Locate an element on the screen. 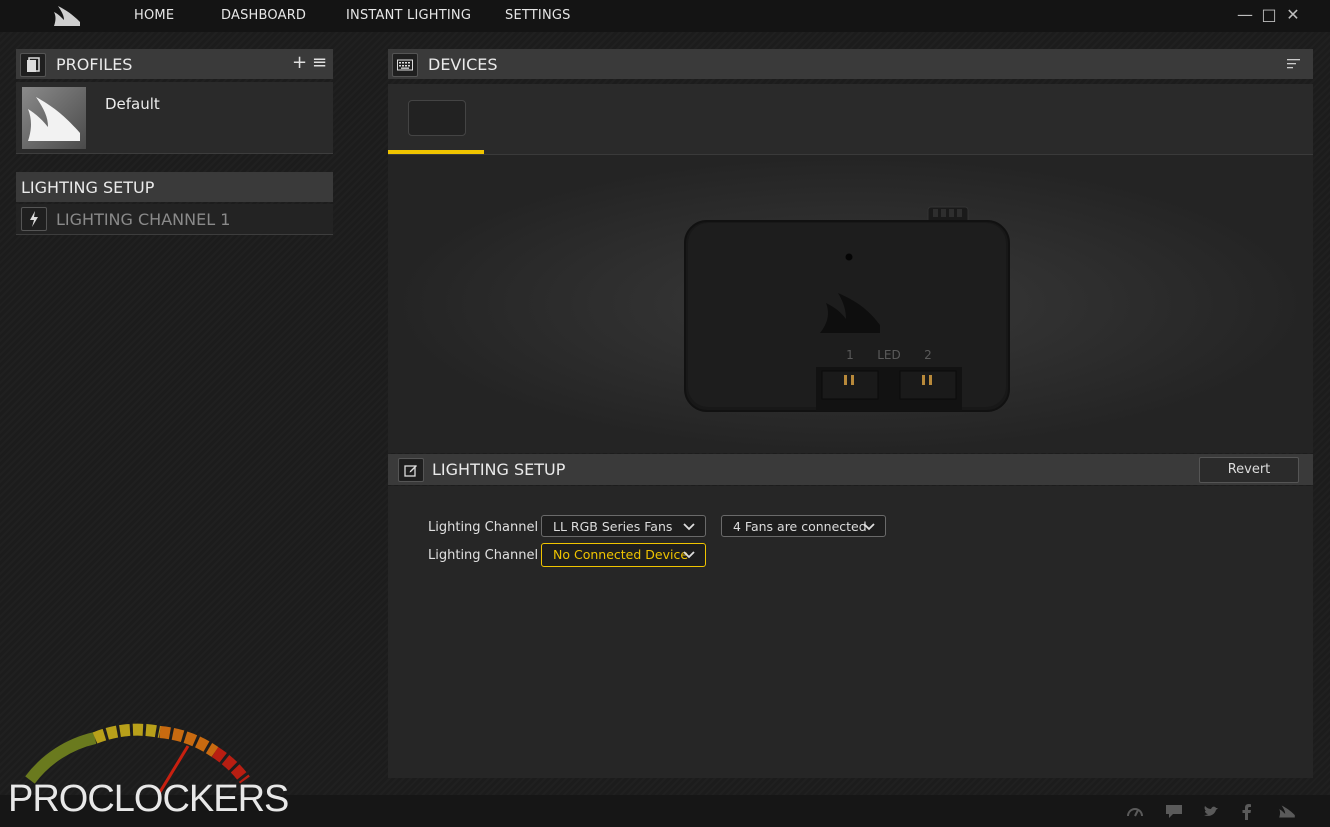 The image size is (1330, 827). selected-device-indicator is located at coordinates (436, 152).